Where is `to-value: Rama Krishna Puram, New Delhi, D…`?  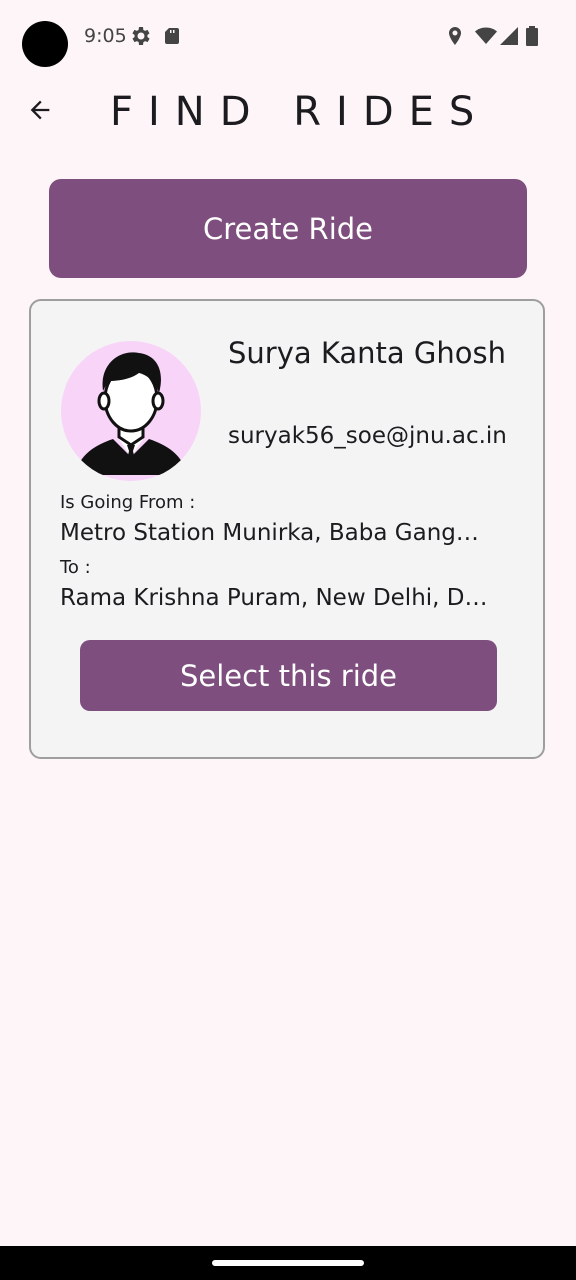 to-value: Rama Krishna Puram, New Delhi, D… is located at coordinates (274, 598).